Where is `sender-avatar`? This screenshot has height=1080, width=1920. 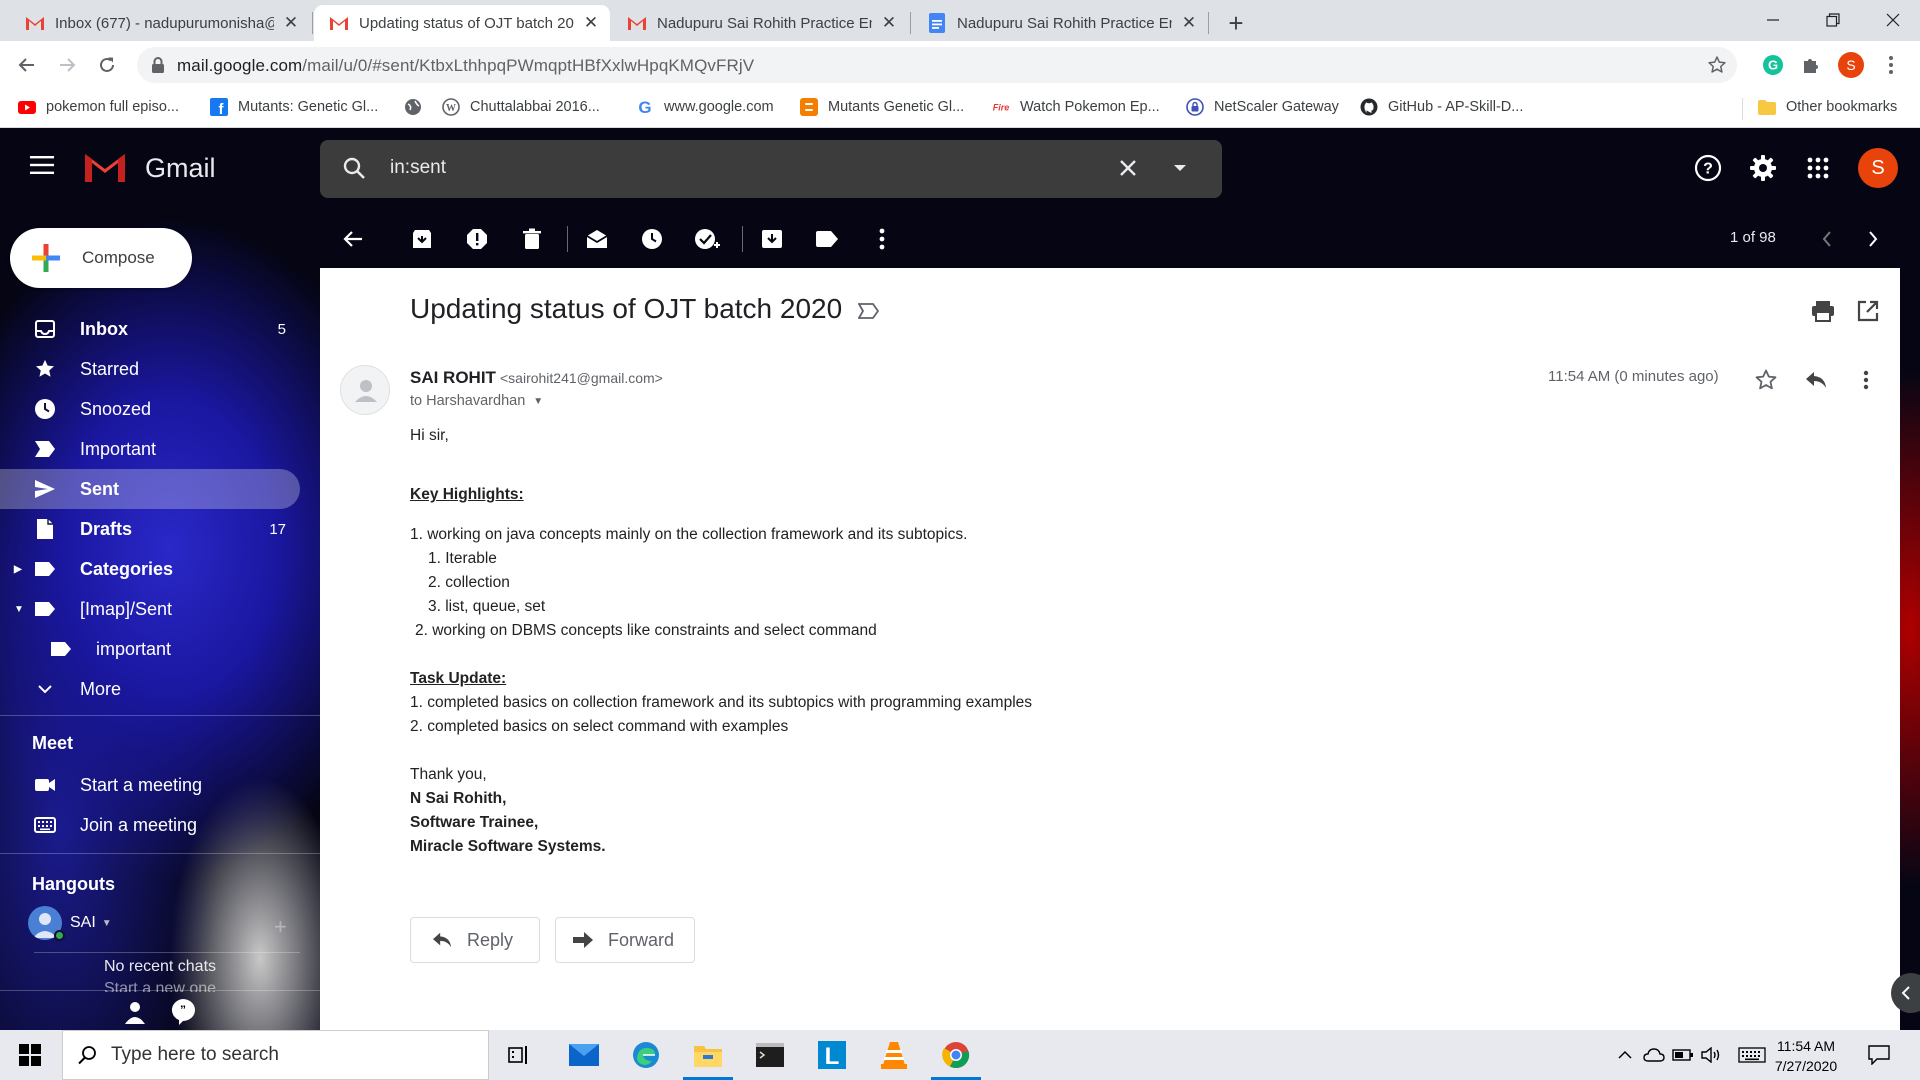 sender-avatar is located at coordinates (365, 390).